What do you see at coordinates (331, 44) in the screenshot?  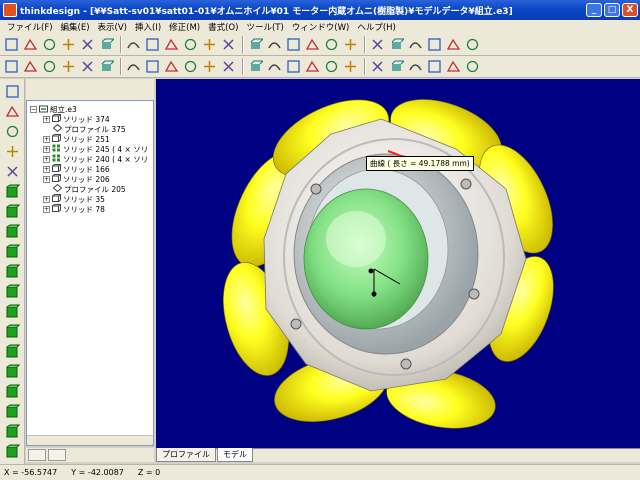 I see `delete-icon` at bounding box center [331, 44].